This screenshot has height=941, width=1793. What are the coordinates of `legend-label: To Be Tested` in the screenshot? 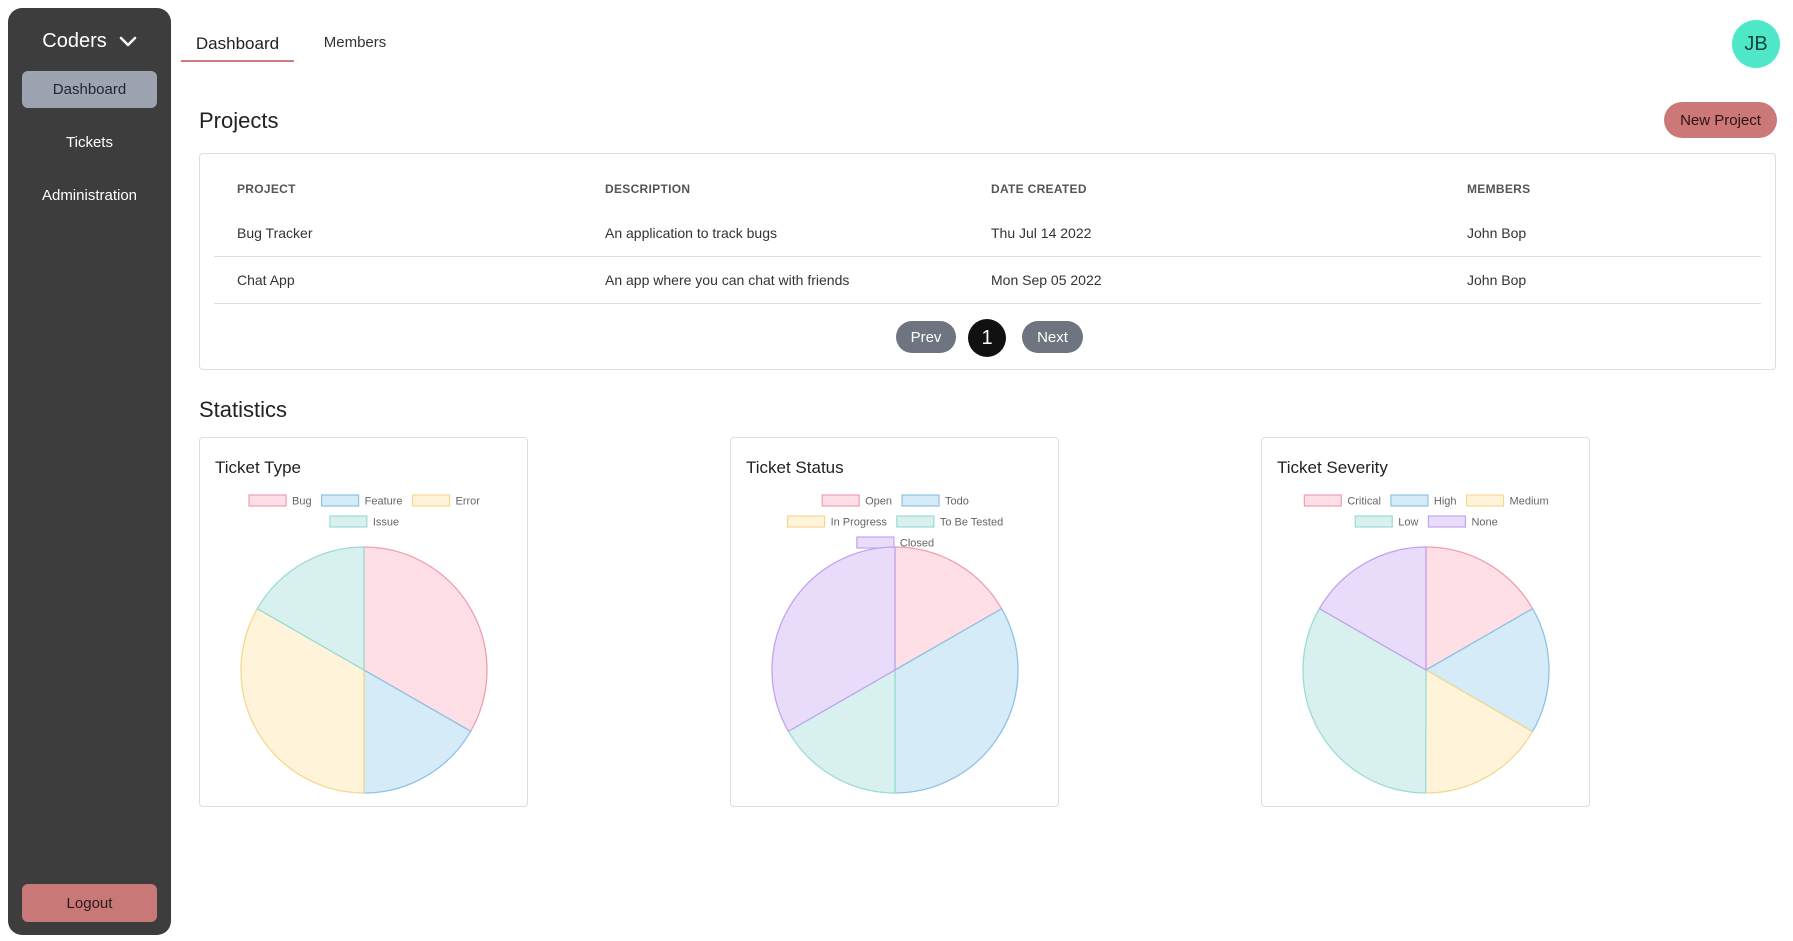 It's located at (971, 523).